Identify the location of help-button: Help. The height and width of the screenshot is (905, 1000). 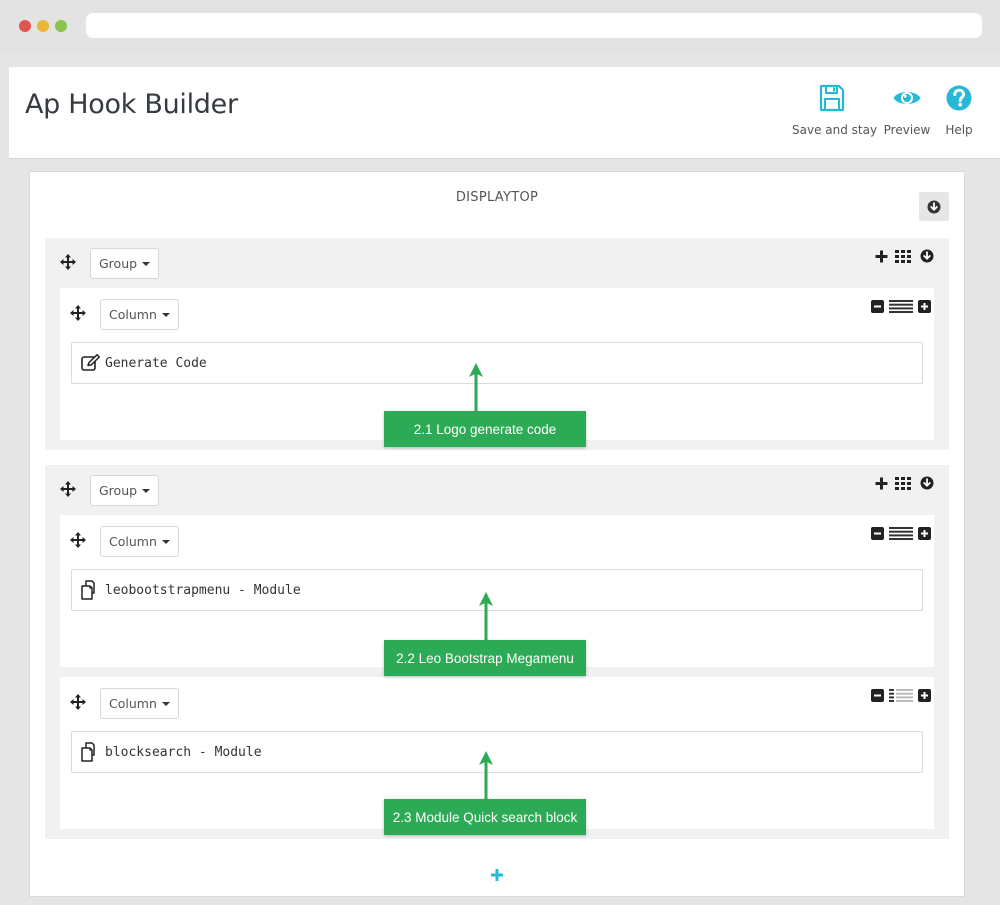
(959, 110).